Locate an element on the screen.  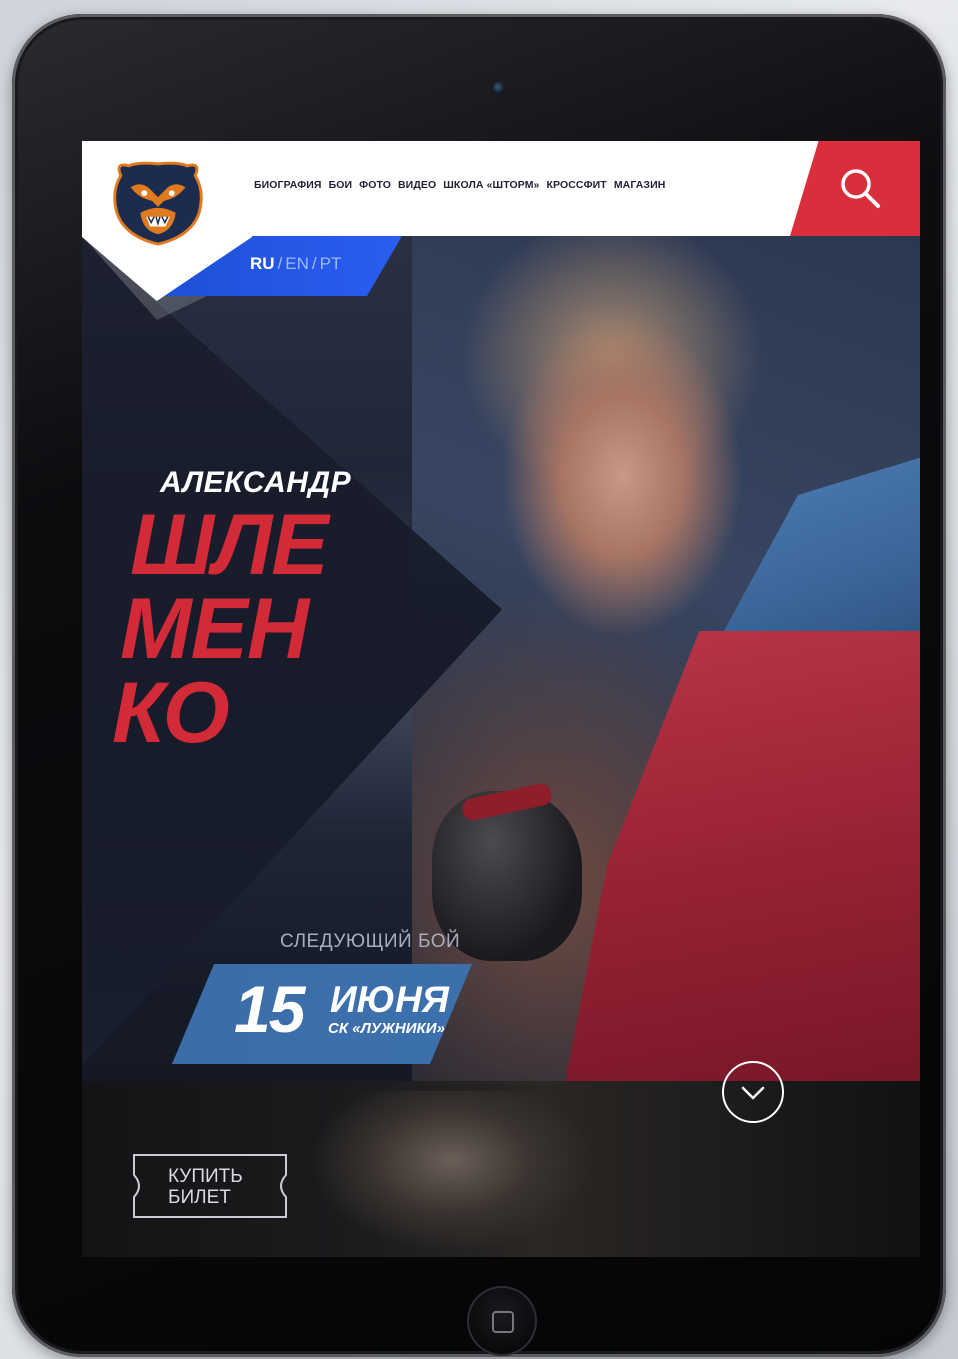
bottom-fighter-photo is located at coordinates (452, 1174).